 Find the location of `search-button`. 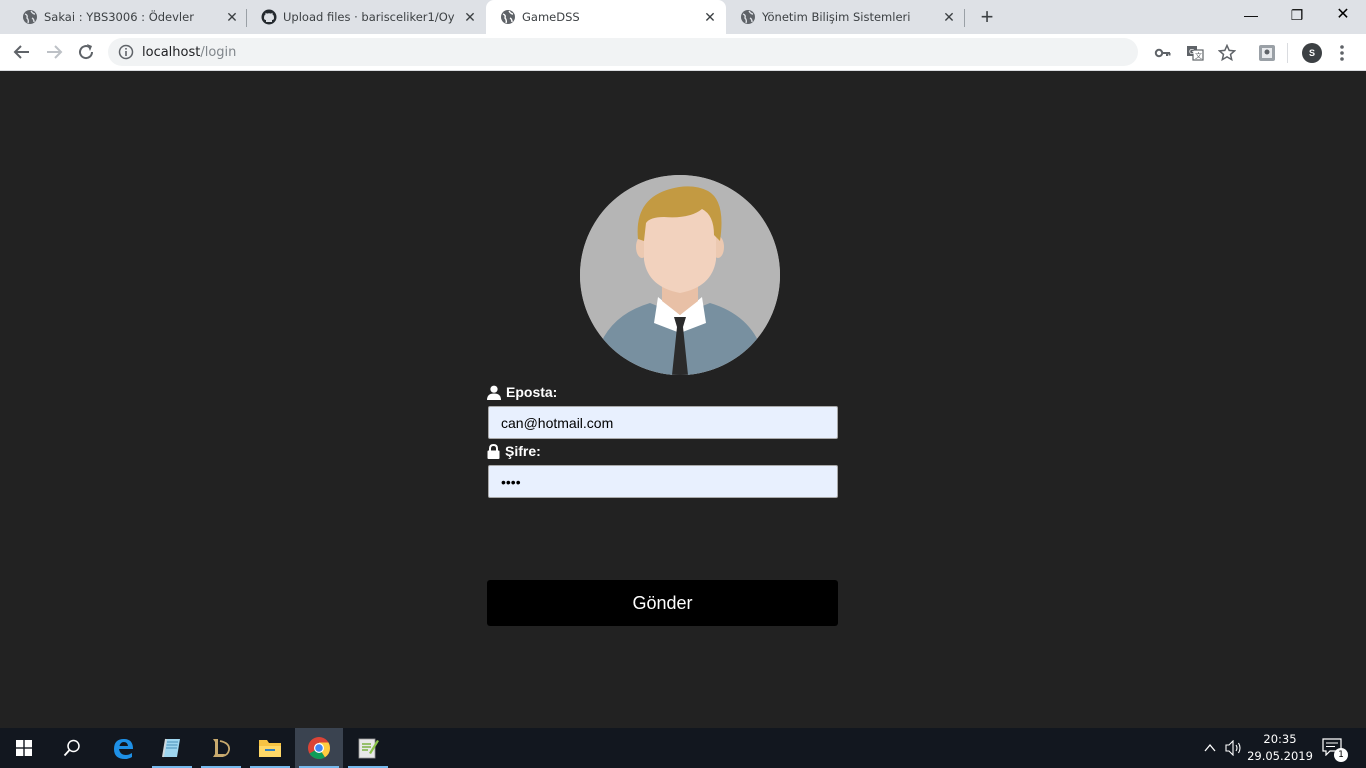

search-button is located at coordinates (72, 748).